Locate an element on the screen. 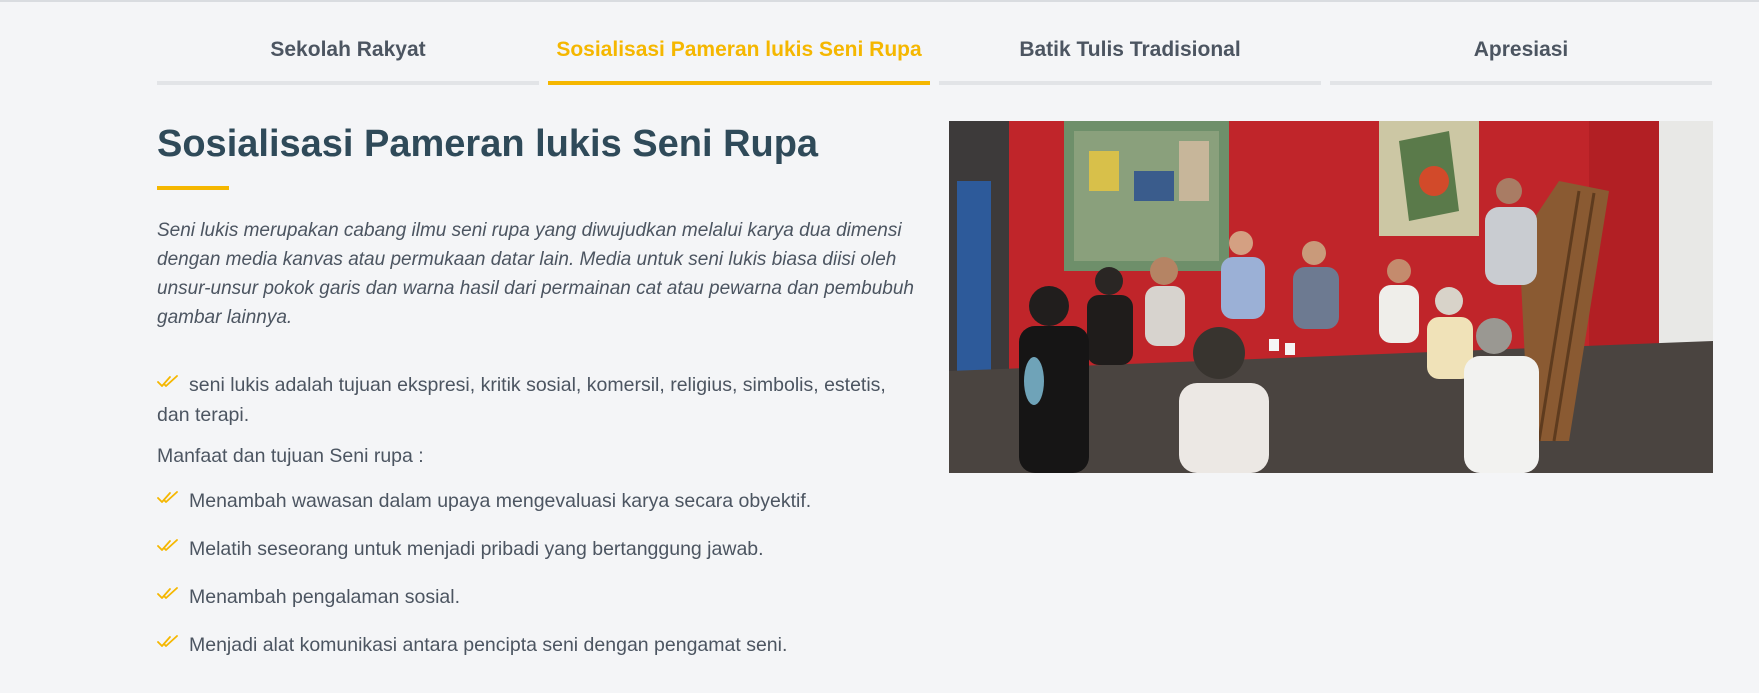  top-divider is located at coordinates (879, 1).